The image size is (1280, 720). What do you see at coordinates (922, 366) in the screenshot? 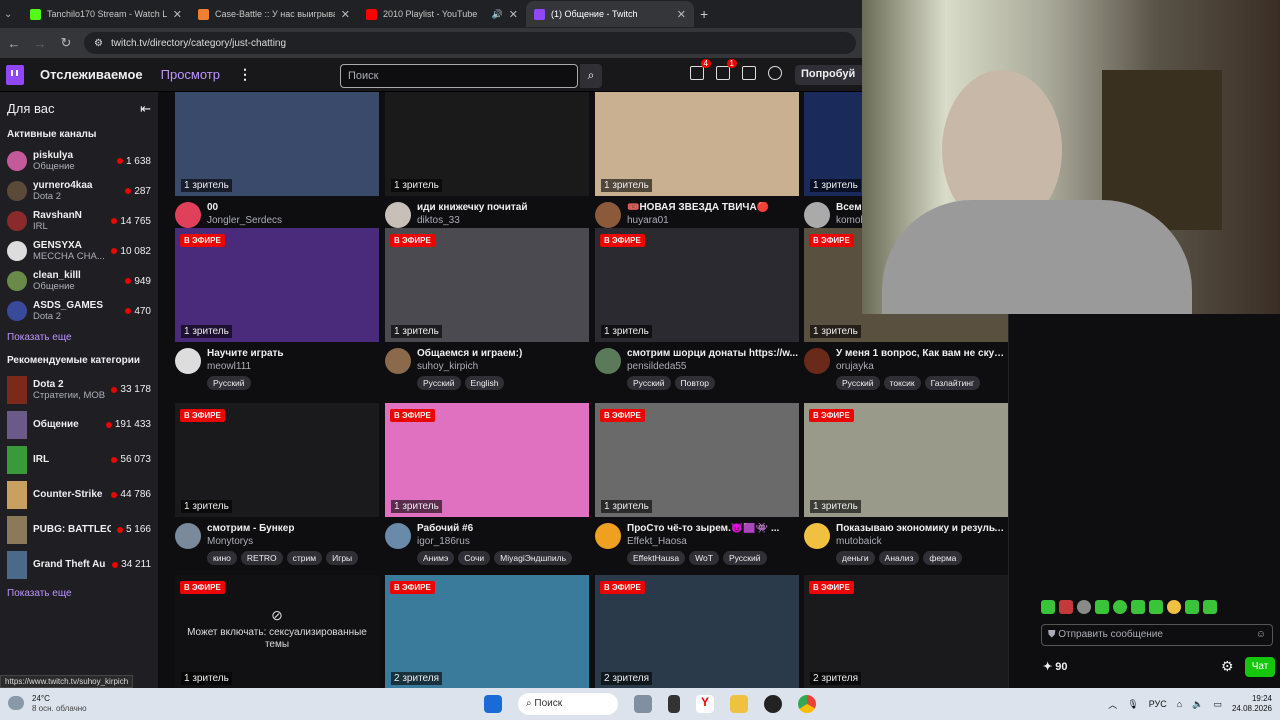
I see `channel-name: orujayka` at bounding box center [922, 366].